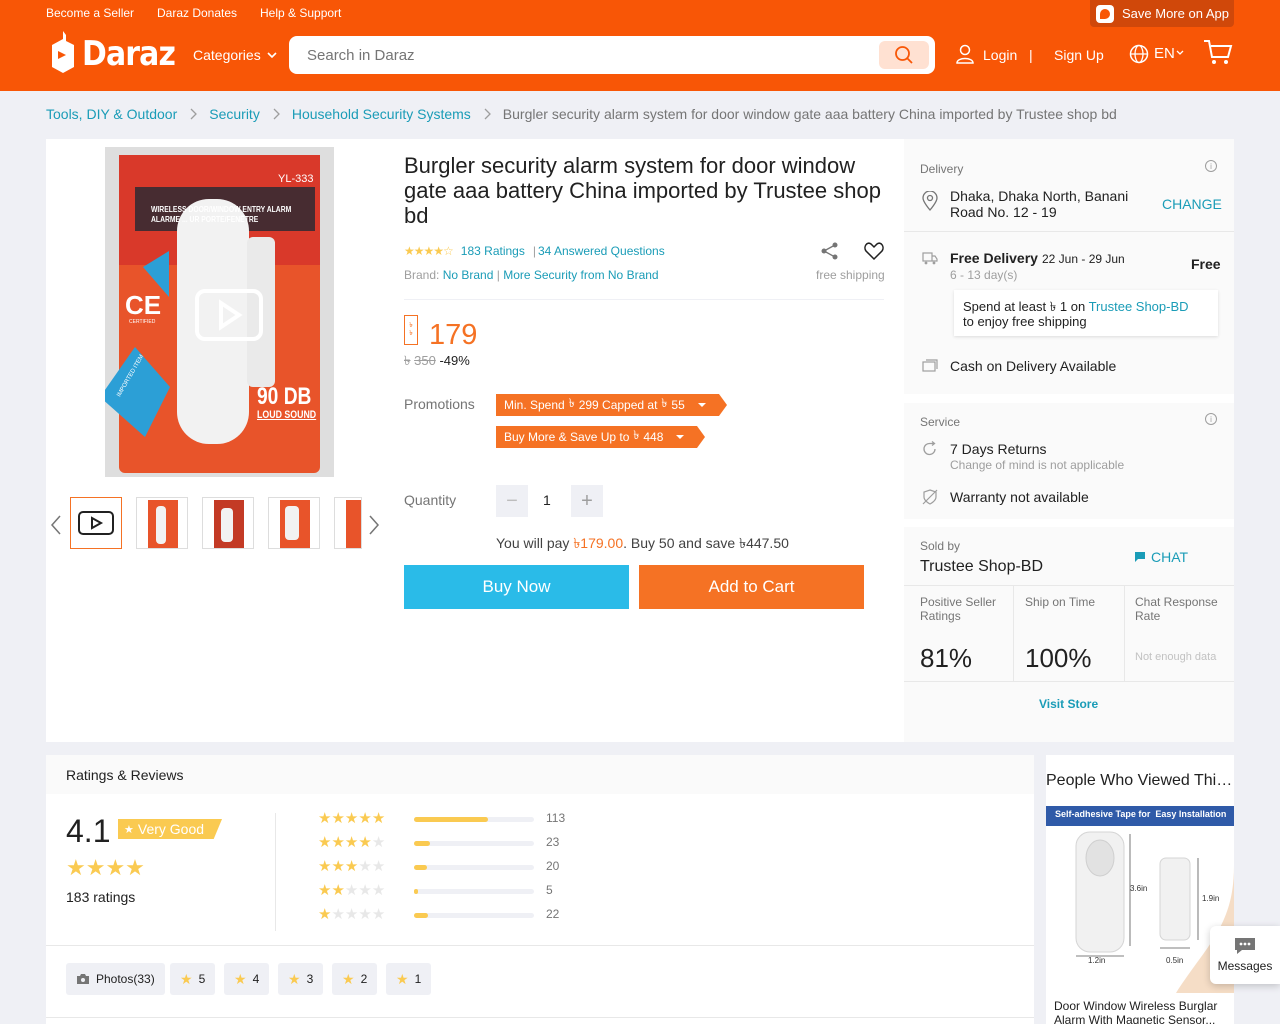  I want to click on filter-photos-label: Photos(33), so click(125, 979).